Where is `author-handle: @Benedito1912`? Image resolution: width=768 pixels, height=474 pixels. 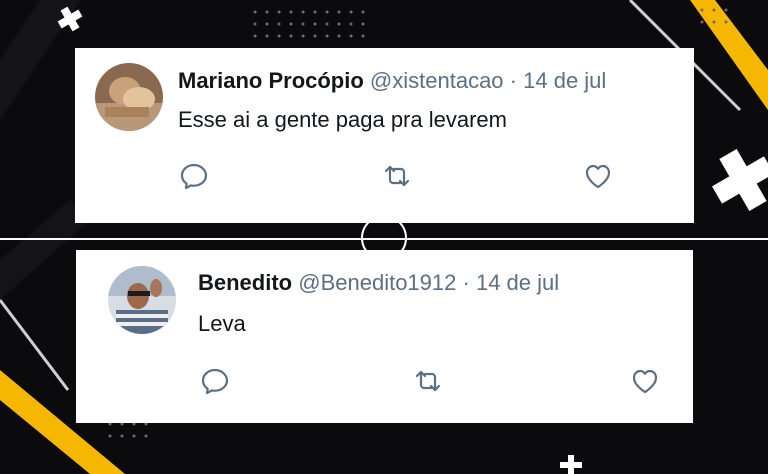
author-handle: @Benedito1912 is located at coordinates (377, 282).